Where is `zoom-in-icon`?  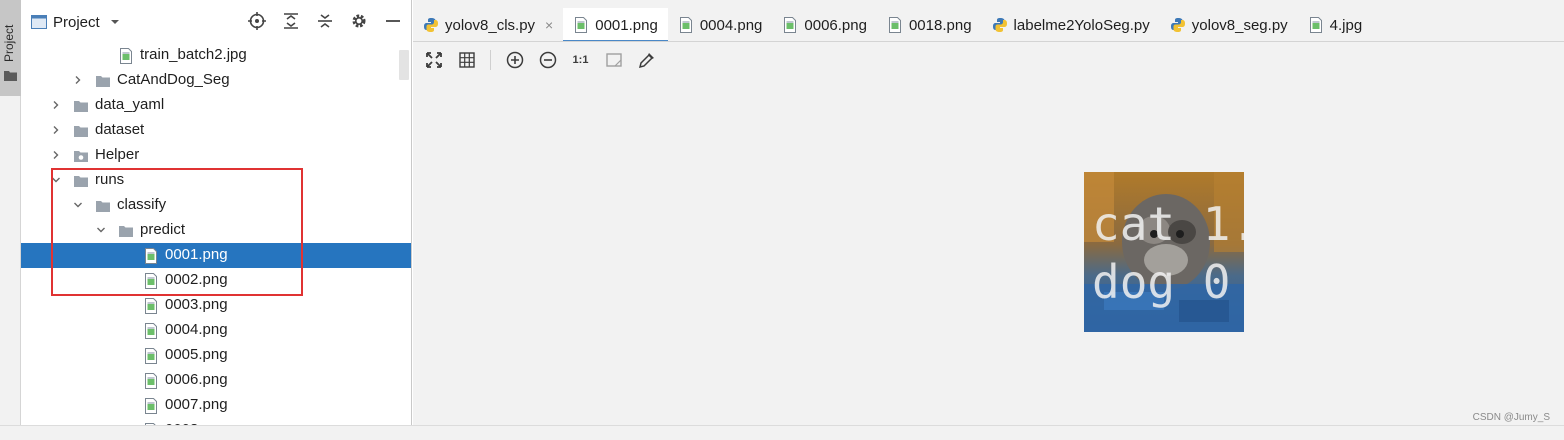
zoom-in-icon is located at coordinates (514, 60).